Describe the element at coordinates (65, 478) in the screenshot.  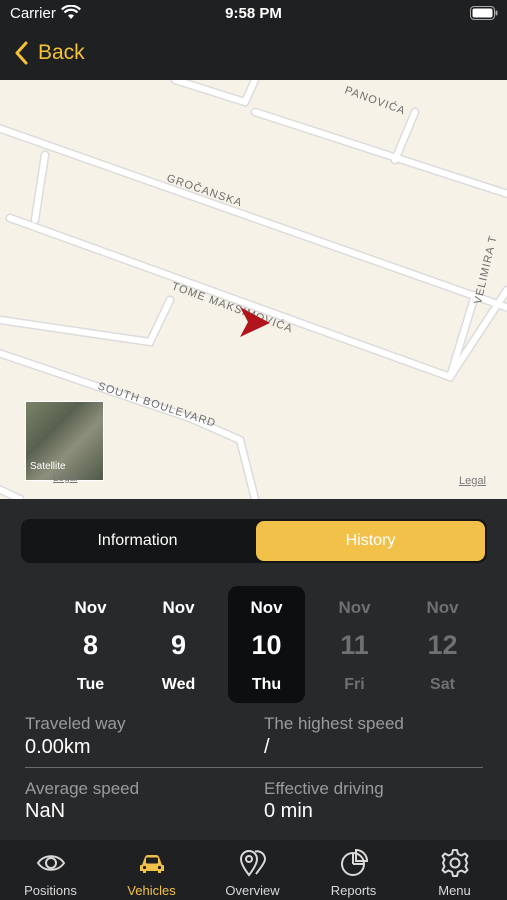
I see `legal-link-small: Legal` at that location.